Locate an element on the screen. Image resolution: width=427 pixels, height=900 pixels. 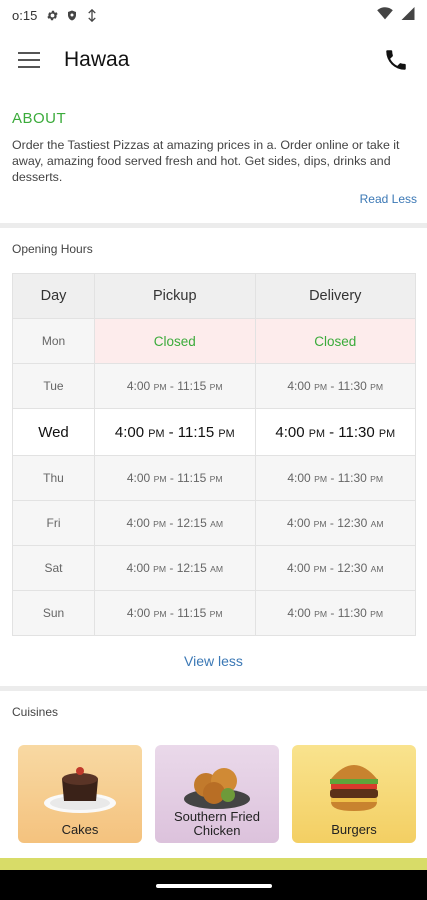
opening-hours-title: Opening Hours is located at coordinates (52, 249).